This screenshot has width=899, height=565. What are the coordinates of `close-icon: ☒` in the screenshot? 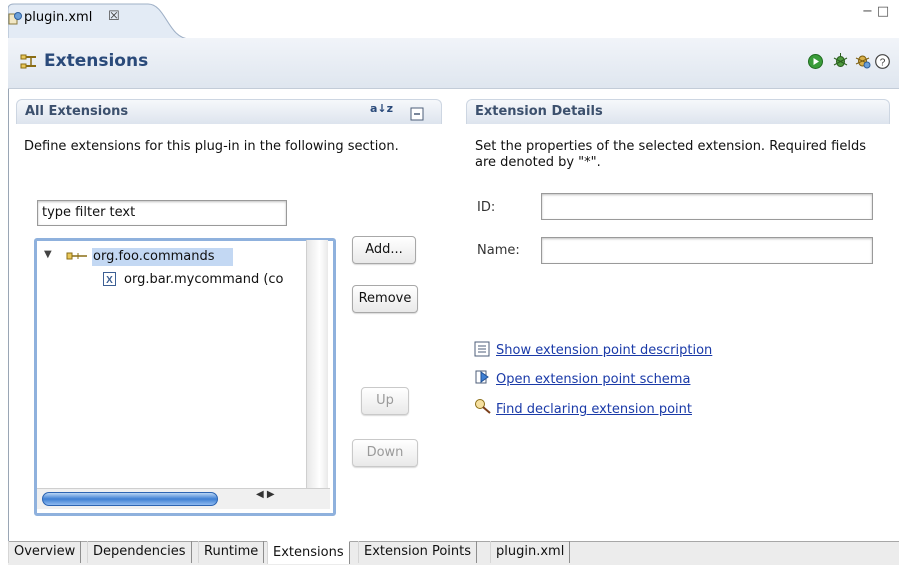 It's located at (114, 16).